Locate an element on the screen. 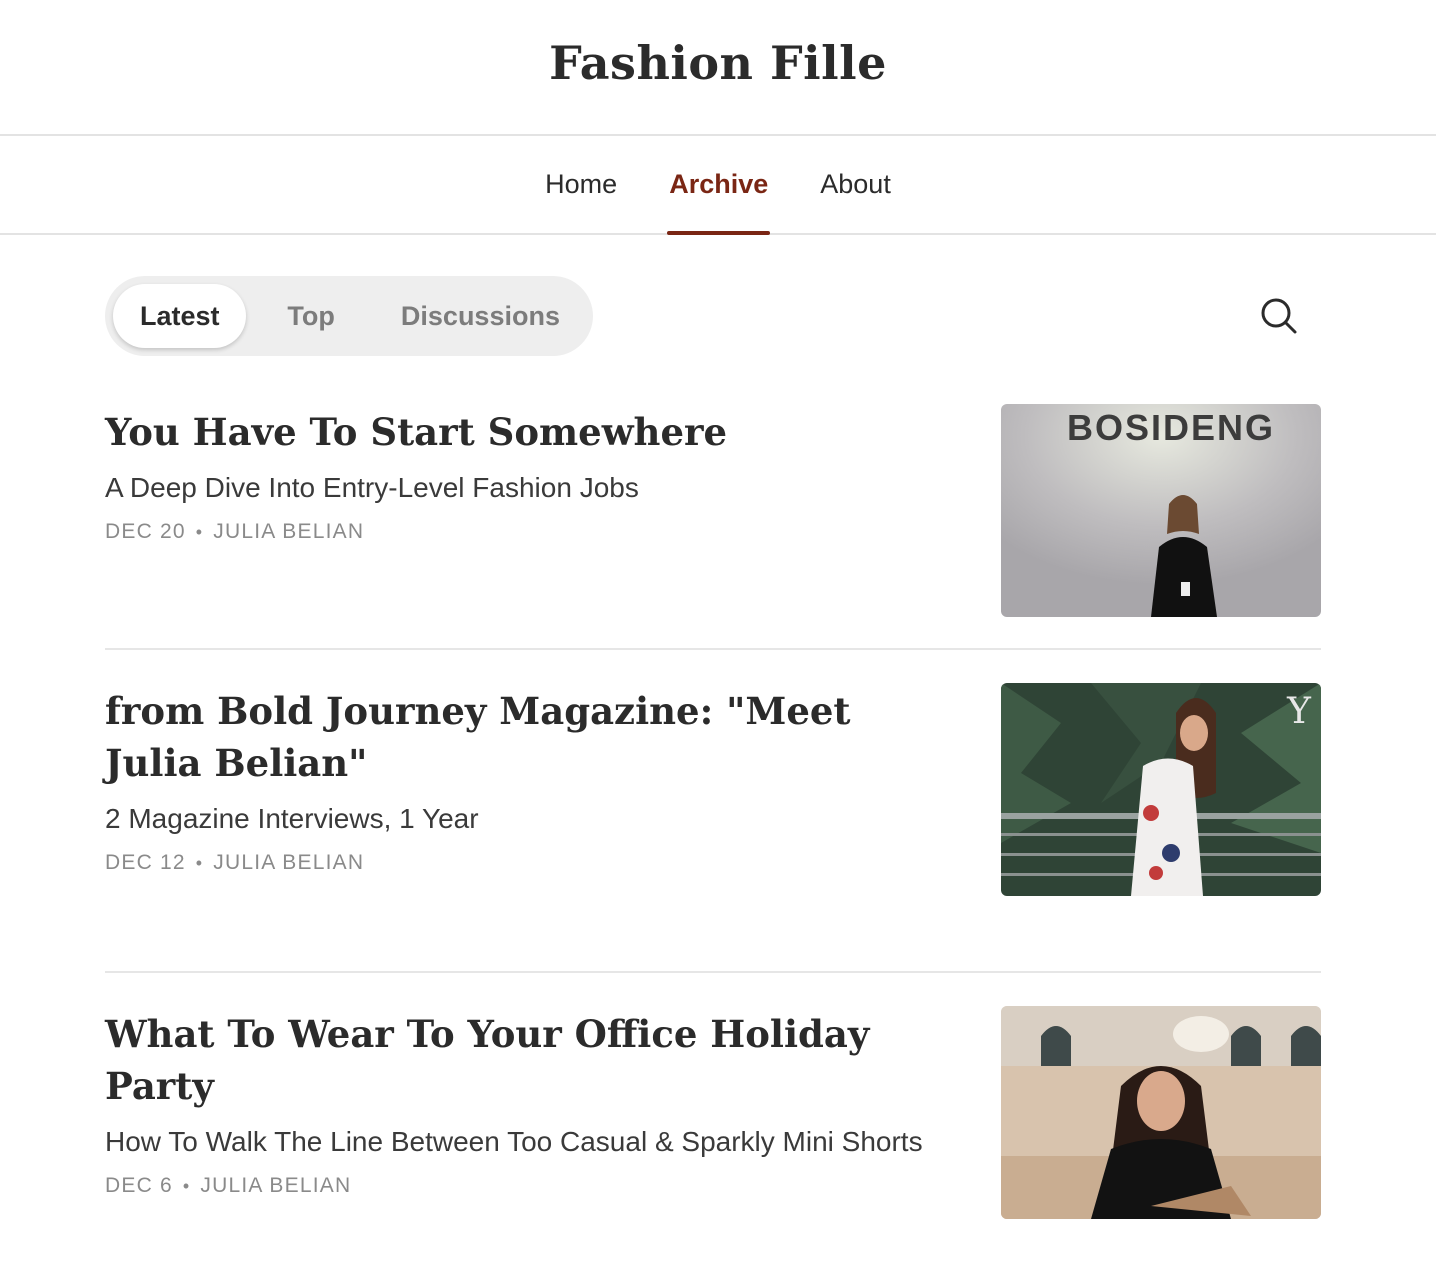 Image resolution: width=1436 pixels, height=1276 pixels. sign-text: BOSIDENG is located at coordinates (1171, 427).